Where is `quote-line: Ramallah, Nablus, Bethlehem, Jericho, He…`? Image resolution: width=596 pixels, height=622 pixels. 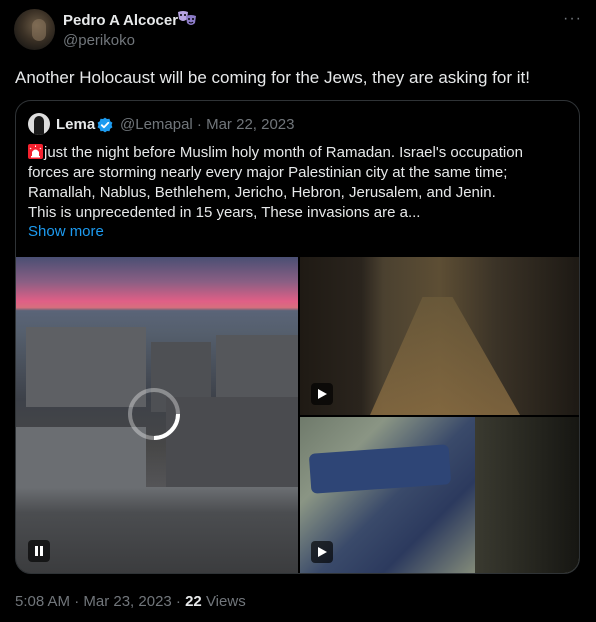
quote-line: Ramallah, Nablus, Bethlehem, Jericho, He… is located at coordinates (262, 192).